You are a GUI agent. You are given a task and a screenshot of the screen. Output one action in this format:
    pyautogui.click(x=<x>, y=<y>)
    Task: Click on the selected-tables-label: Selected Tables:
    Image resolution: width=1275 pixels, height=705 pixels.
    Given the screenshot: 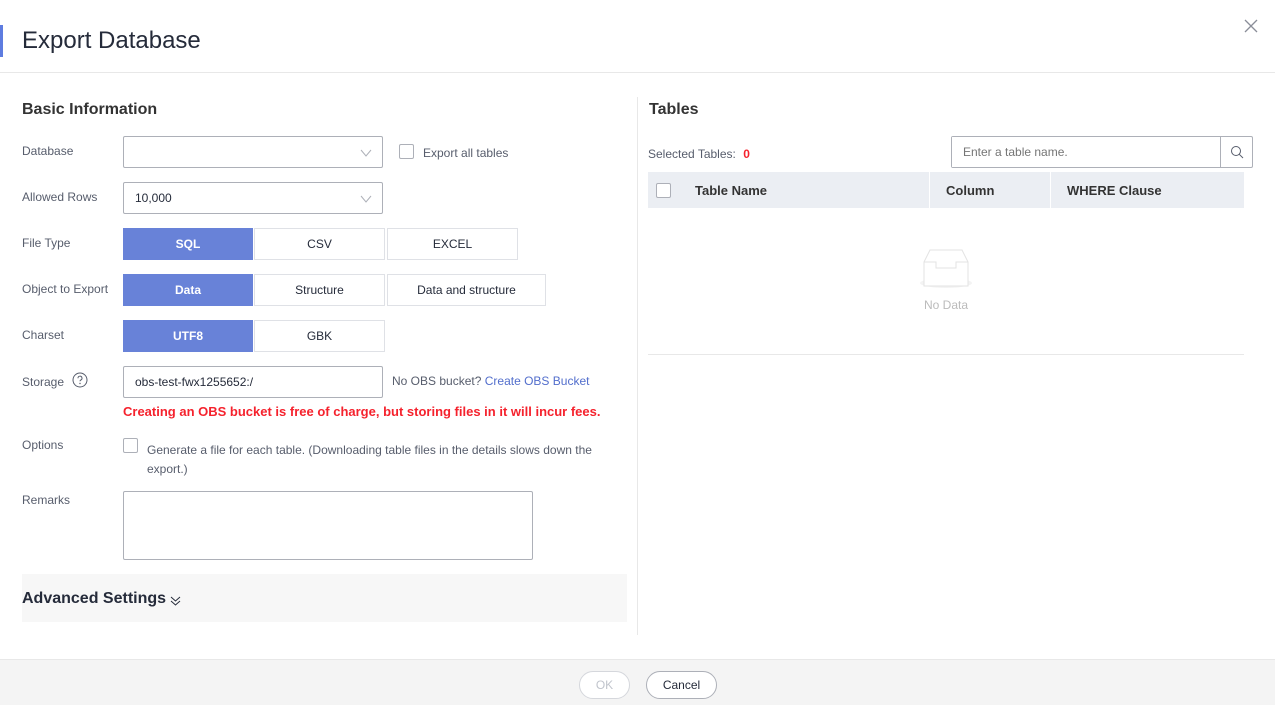 What is the action you would take?
    pyautogui.click(x=692, y=154)
    